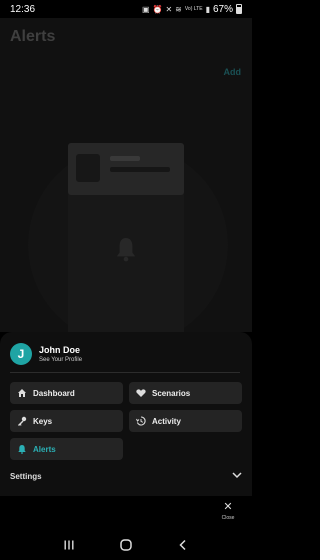  I want to click on avatar: J, so click(21, 354).